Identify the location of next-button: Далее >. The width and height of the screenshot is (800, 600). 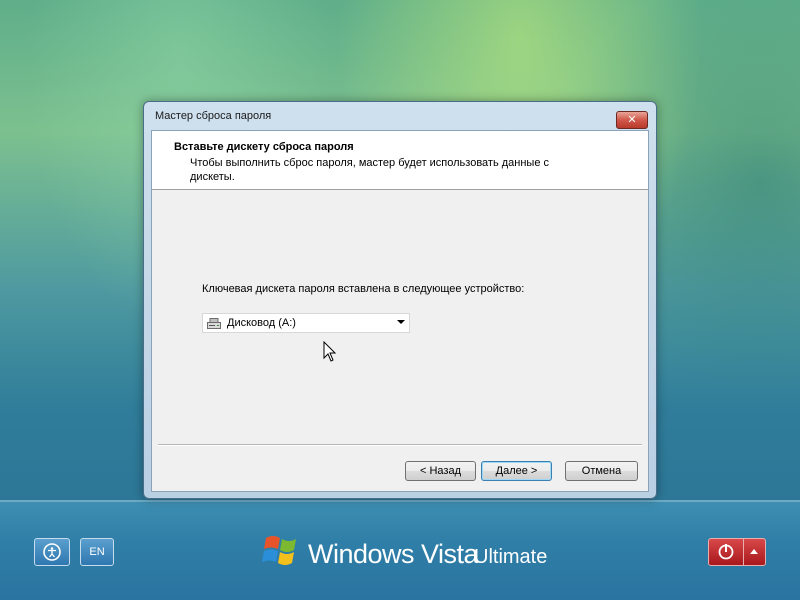
(516, 471).